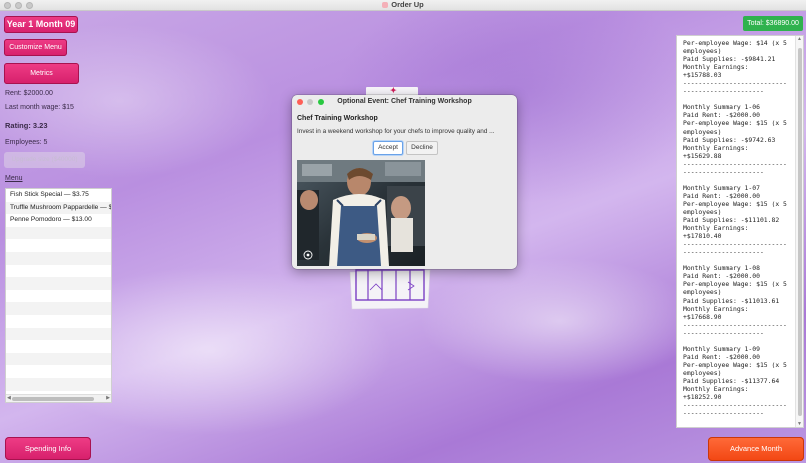 This screenshot has height=463, width=806. What do you see at coordinates (422, 148) in the screenshot?
I see `decline-button: Decline` at bounding box center [422, 148].